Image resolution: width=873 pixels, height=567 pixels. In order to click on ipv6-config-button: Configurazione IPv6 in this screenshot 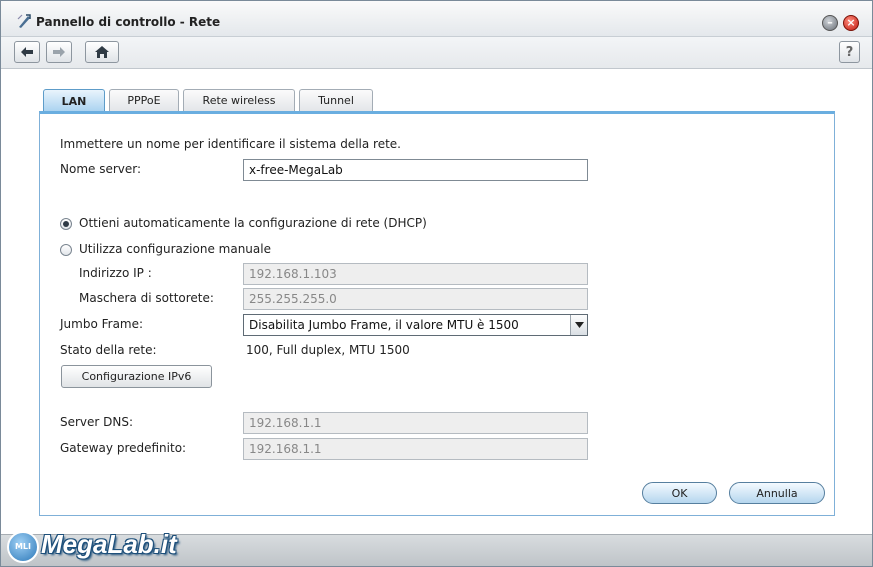, I will do `click(136, 376)`.